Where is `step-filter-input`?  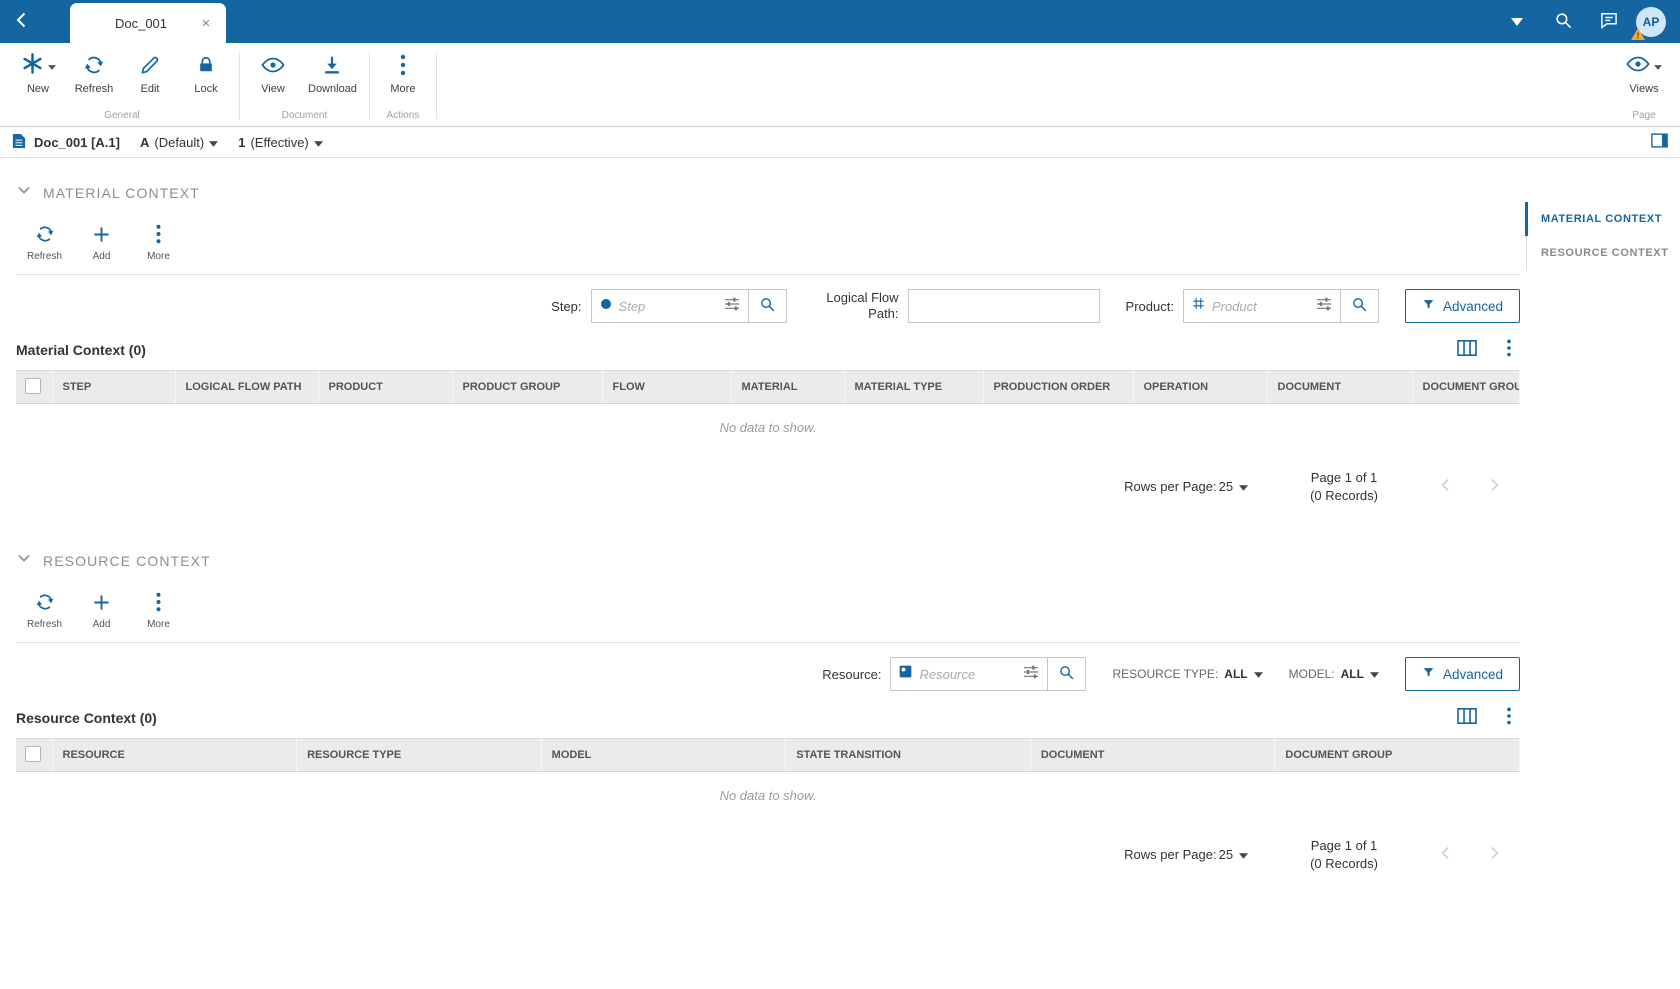
step-filter-input is located at coordinates (667, 306).